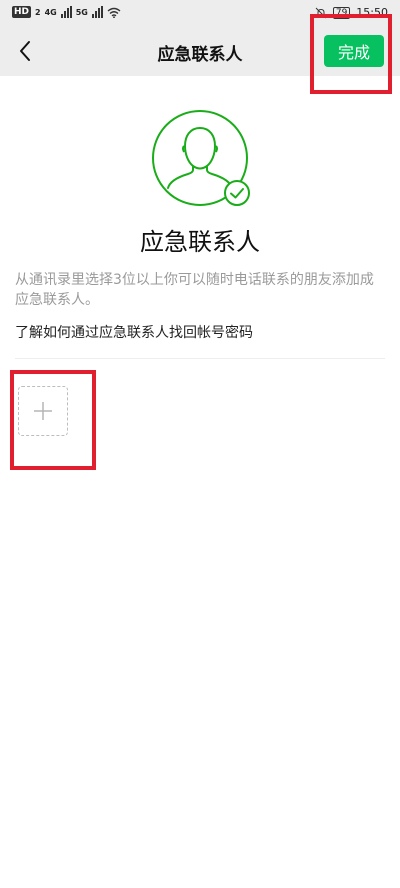 The height and width of the screenshot is (888, 400). What do you see at coordinates (50, 12) in the screenshot?
I see `network-4g: 4G` at bounding box center [50, 12].